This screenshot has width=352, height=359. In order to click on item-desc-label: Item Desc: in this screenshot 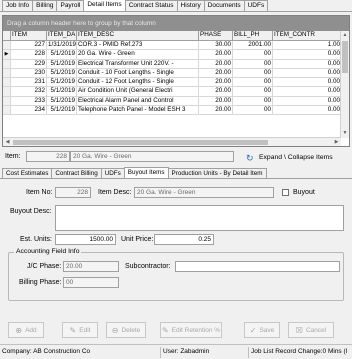, I will do `click(115, 192)`.